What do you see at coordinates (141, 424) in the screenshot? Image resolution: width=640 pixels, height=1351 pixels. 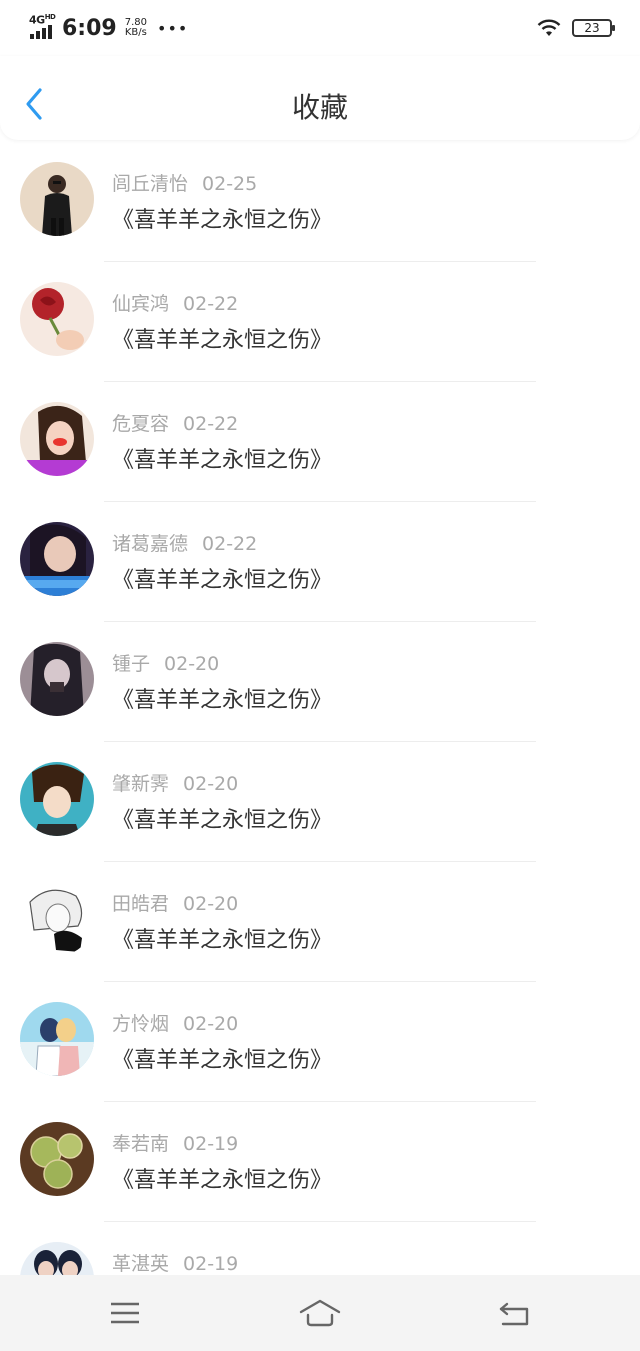 I see `user-name: 危夏容` at bounding box center [141, 424].